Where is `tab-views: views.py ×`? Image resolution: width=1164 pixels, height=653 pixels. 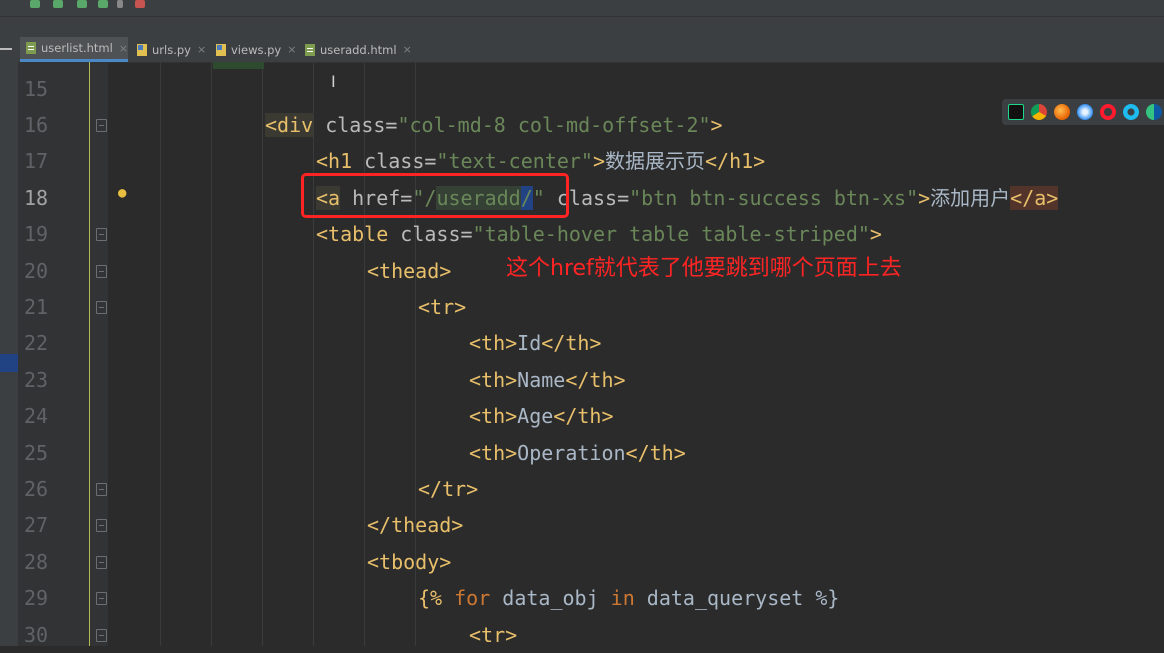 tab-views: views.py × is located at coordinates (253, 49).